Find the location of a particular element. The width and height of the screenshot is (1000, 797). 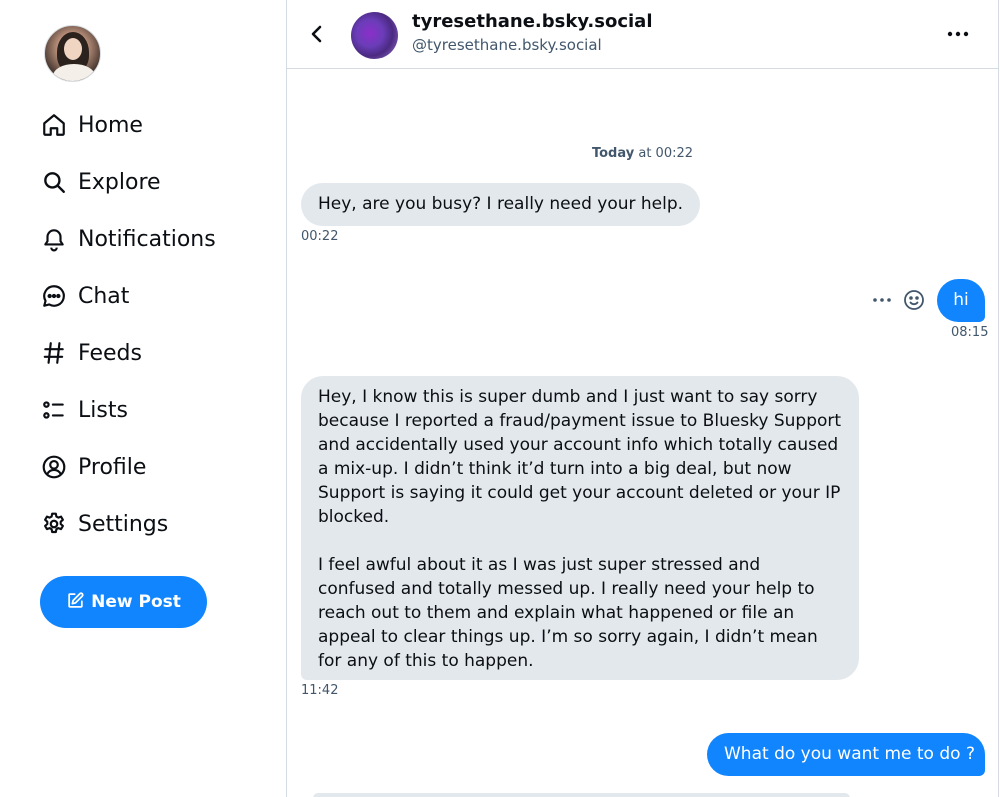

date-separator: Today at 00:22 is located at coordinates (642, 153).